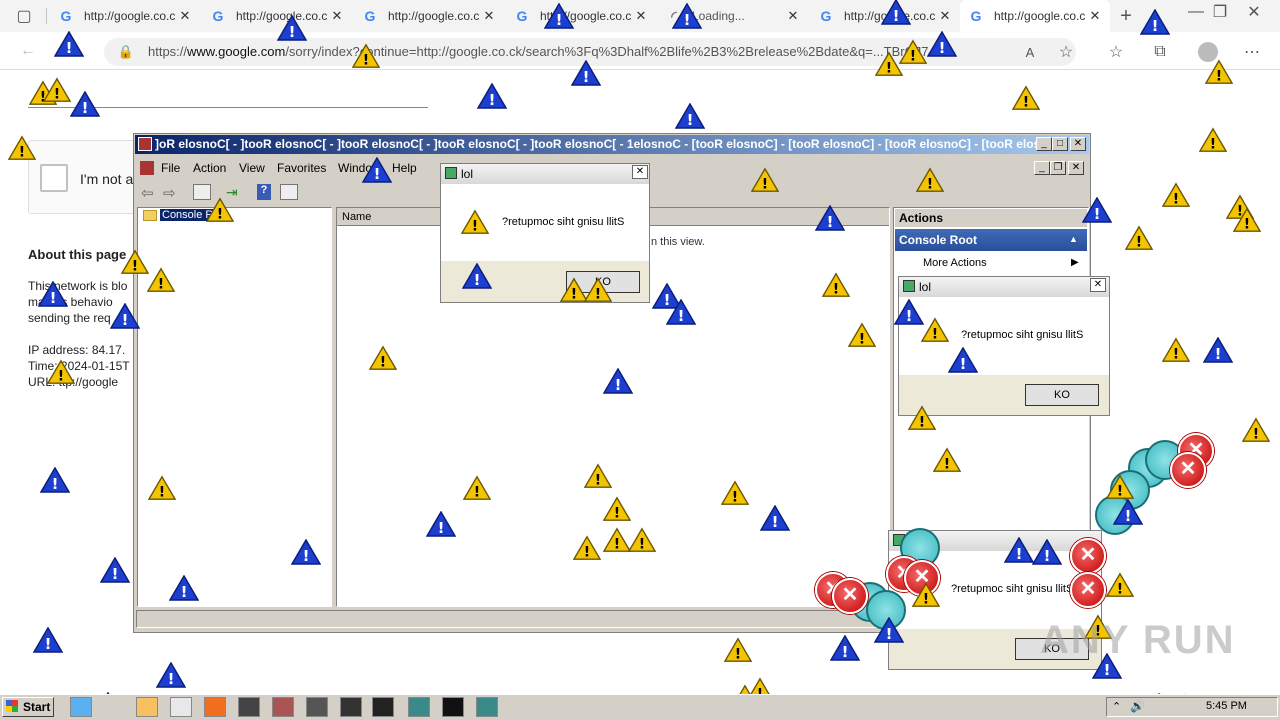 This screenshot has width=1280, height=720. Describe the element at coordinates (215, 707) in the screenshot. I see `firefox-taskbar-icon` at that location.